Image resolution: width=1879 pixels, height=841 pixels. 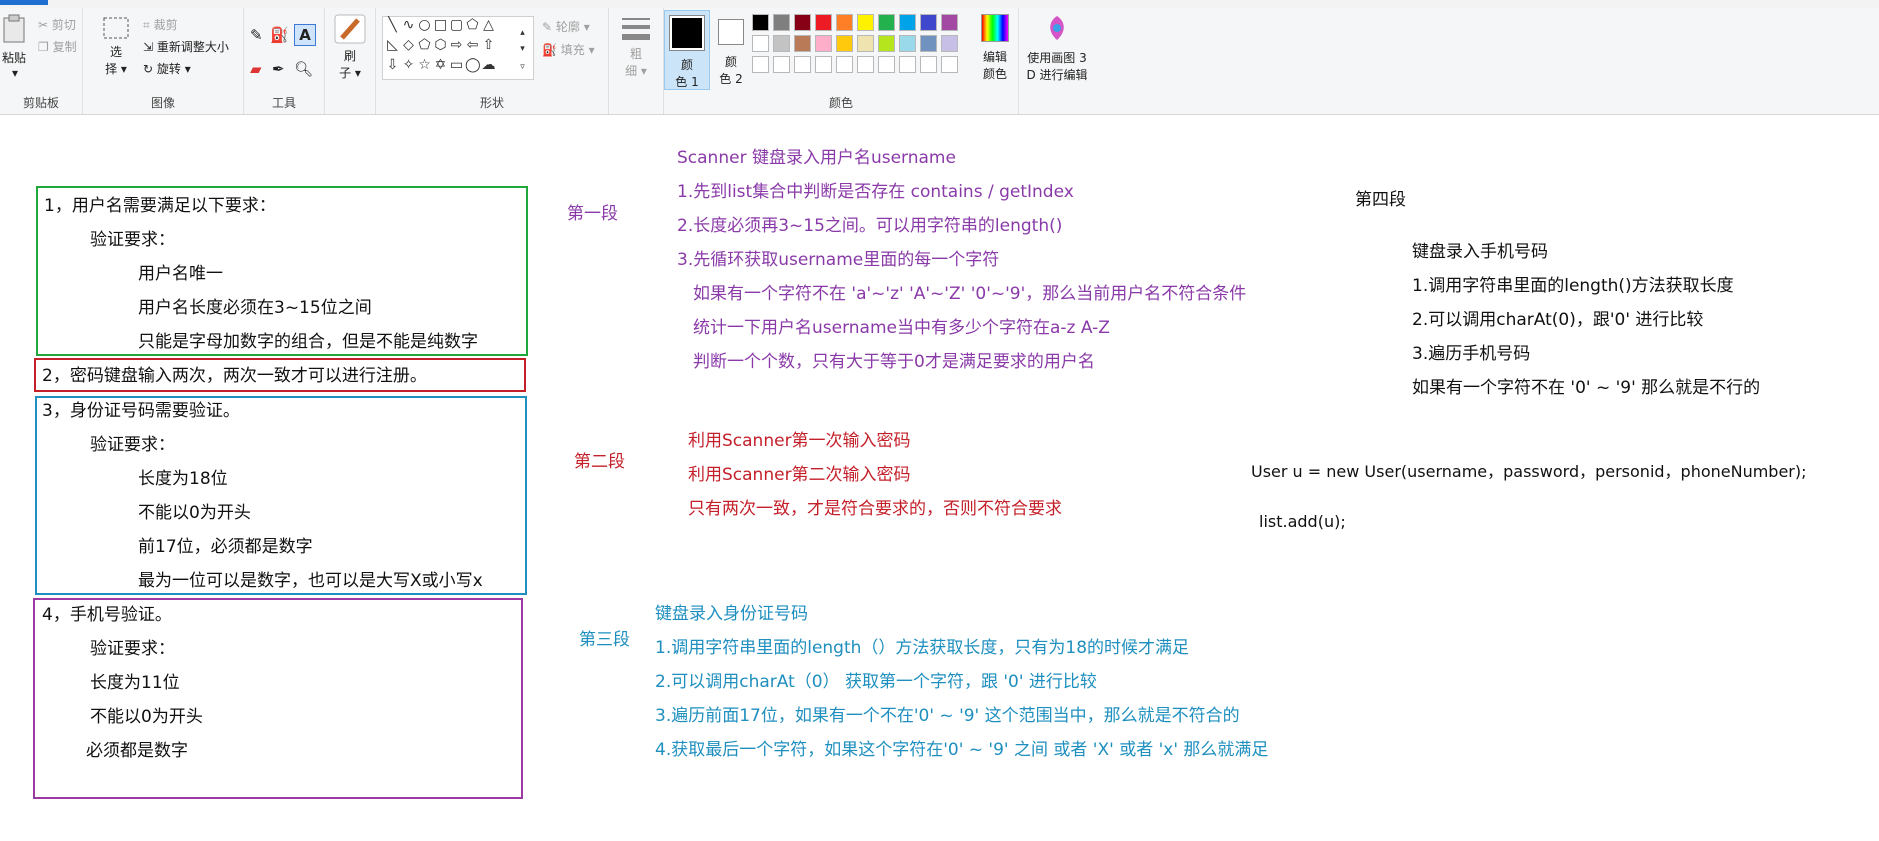 What do you see at coordinates (522, 67) in the screenshot?
I see `gallery-expand-icon: ▿` at bounding box center [522, 67].